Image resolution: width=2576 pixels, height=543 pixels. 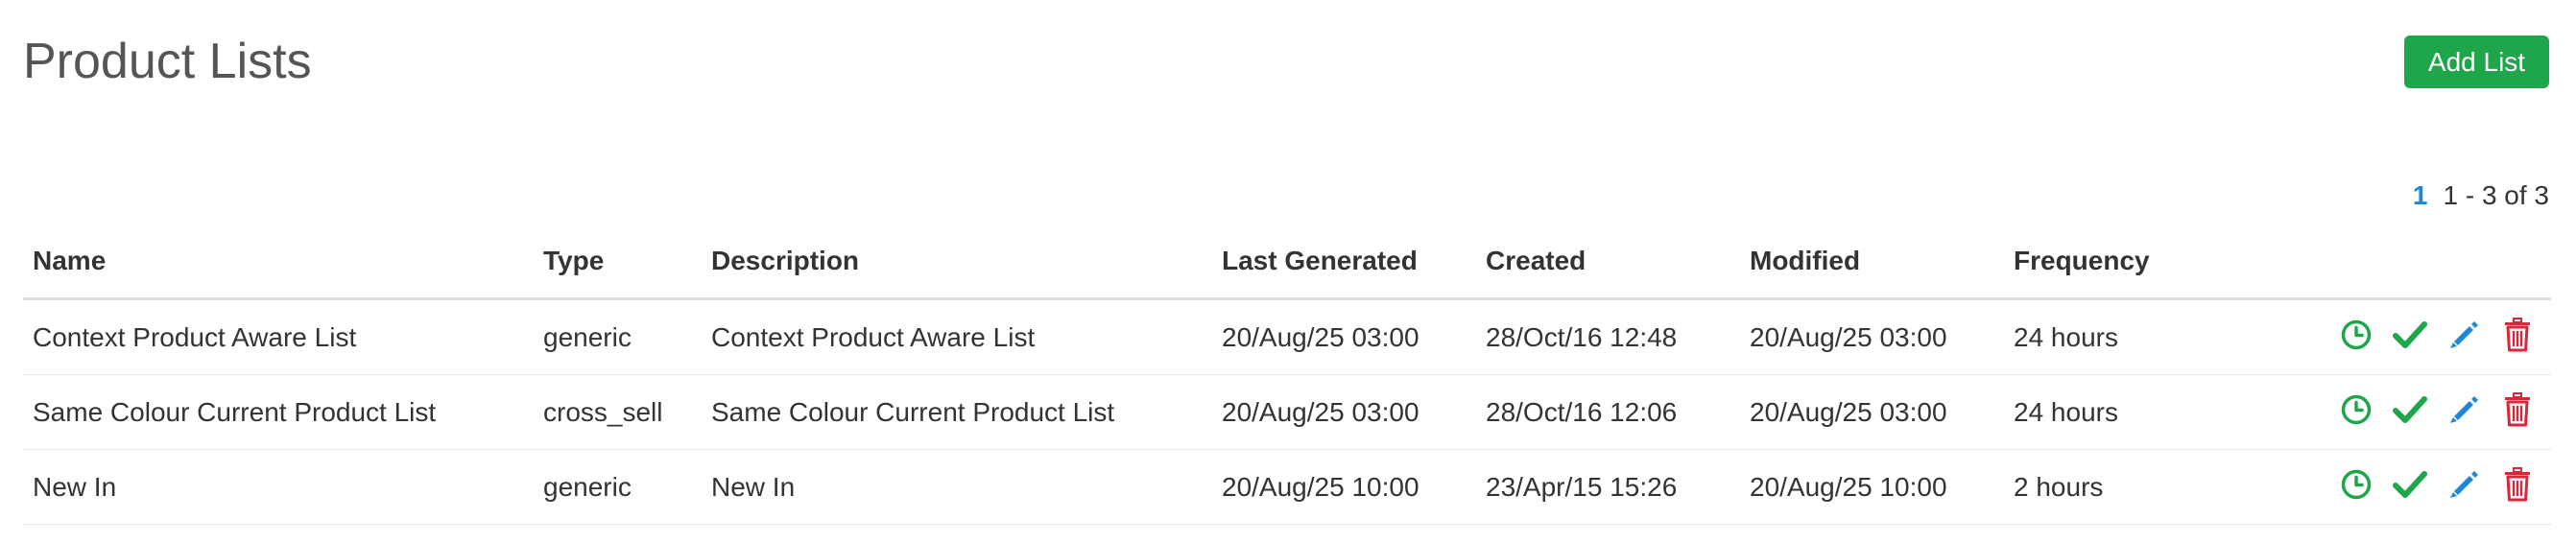 I want to click on cell-name: Context Product Aware List, so click(x=278, y=336).